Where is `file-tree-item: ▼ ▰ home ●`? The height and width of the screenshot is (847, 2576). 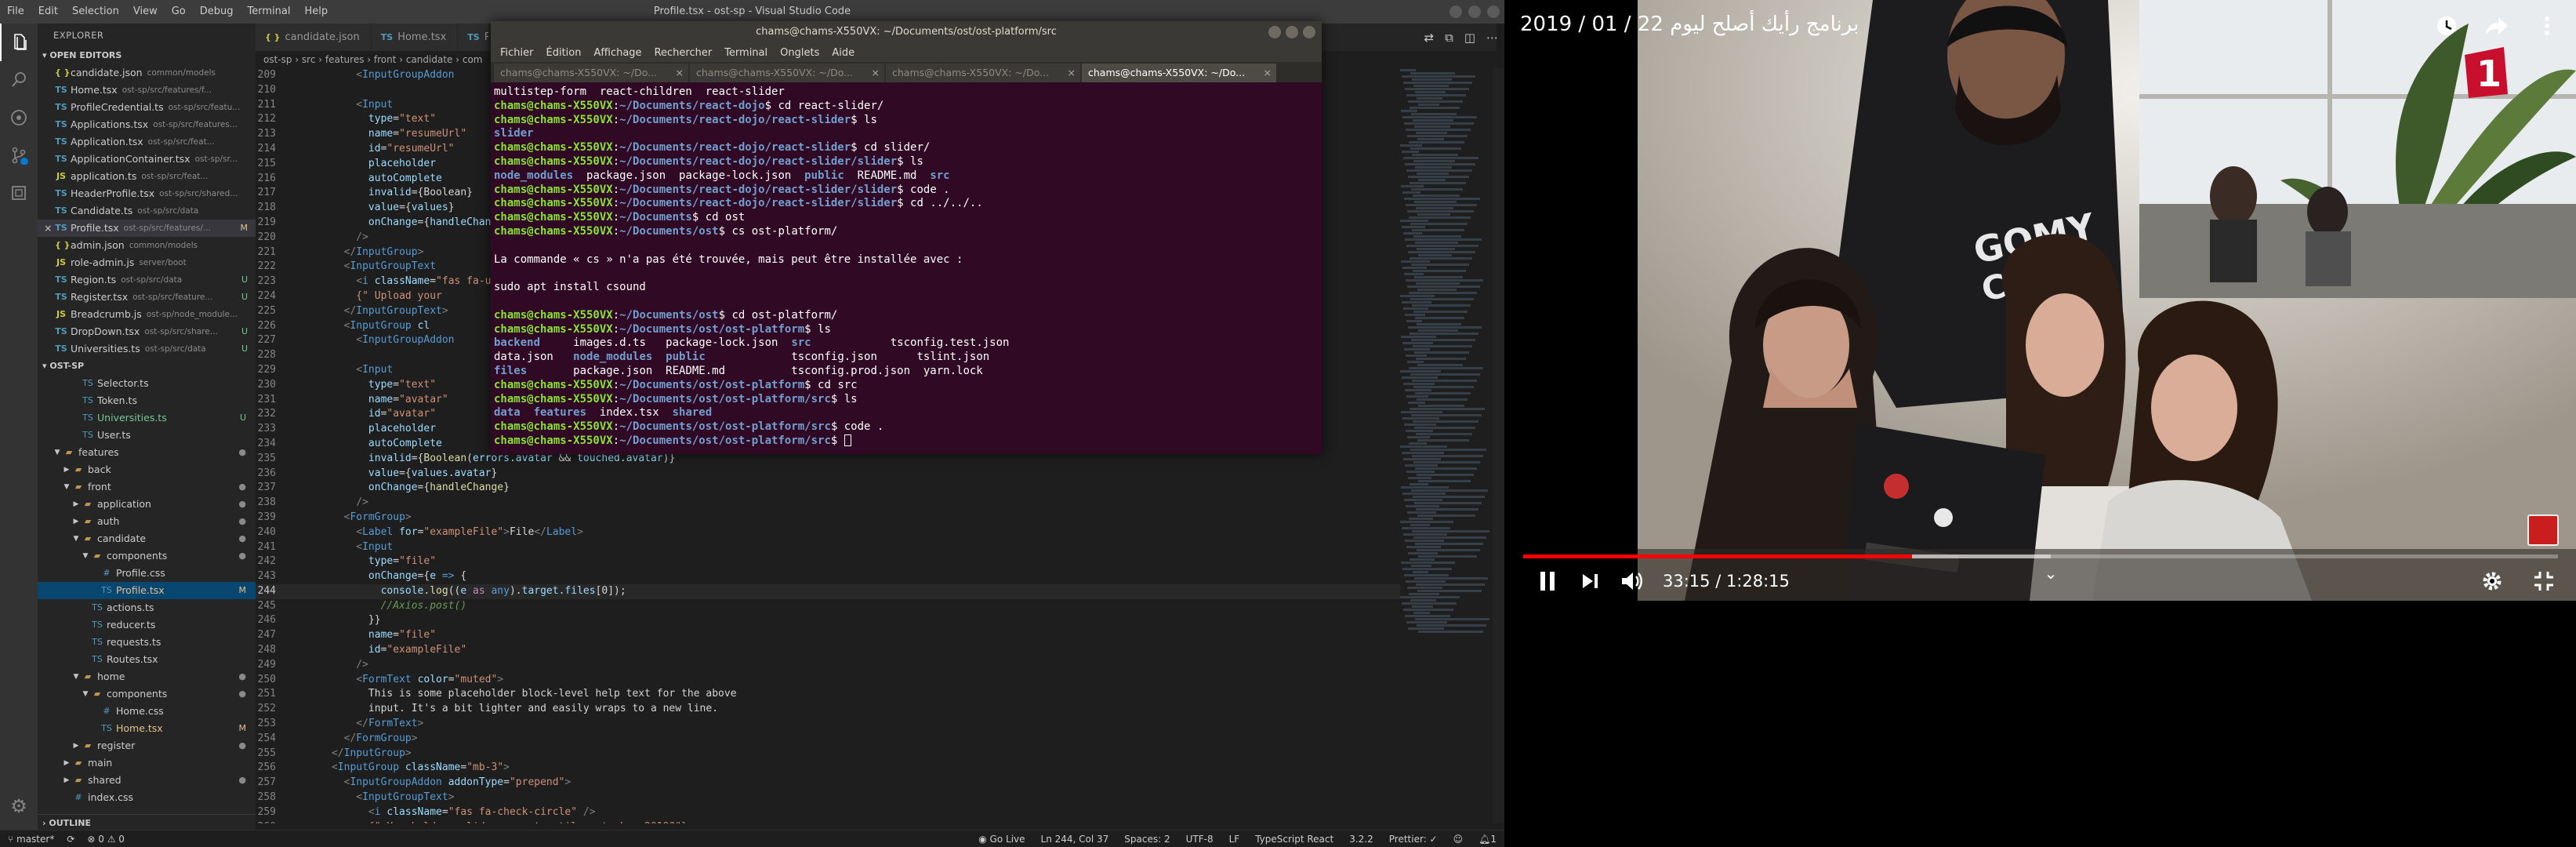
file-tree-item: ▼ ▰ home ● is located at coordinates (147, 676).